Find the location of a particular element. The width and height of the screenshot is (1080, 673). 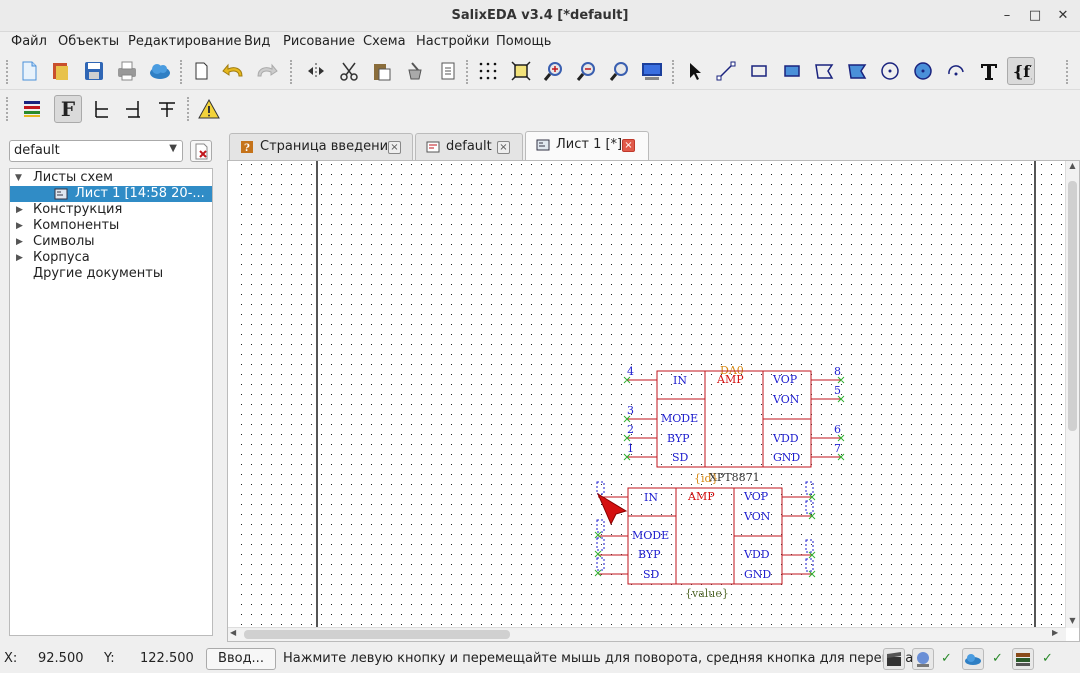

zoom-out-icon is located at coordinates (587, 71).